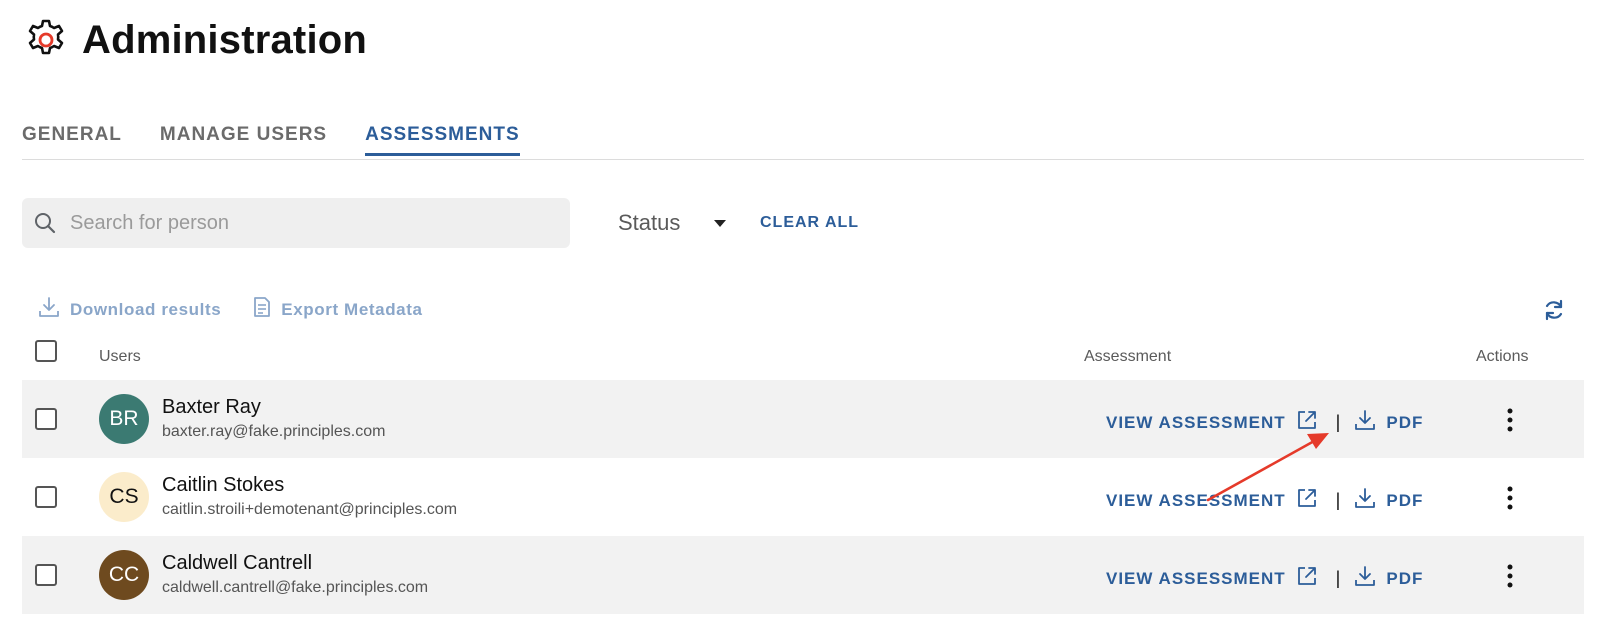 This screenshot has width=1600, height=627. I want to click on user-name: Baxter Ray, so click(211, 407).